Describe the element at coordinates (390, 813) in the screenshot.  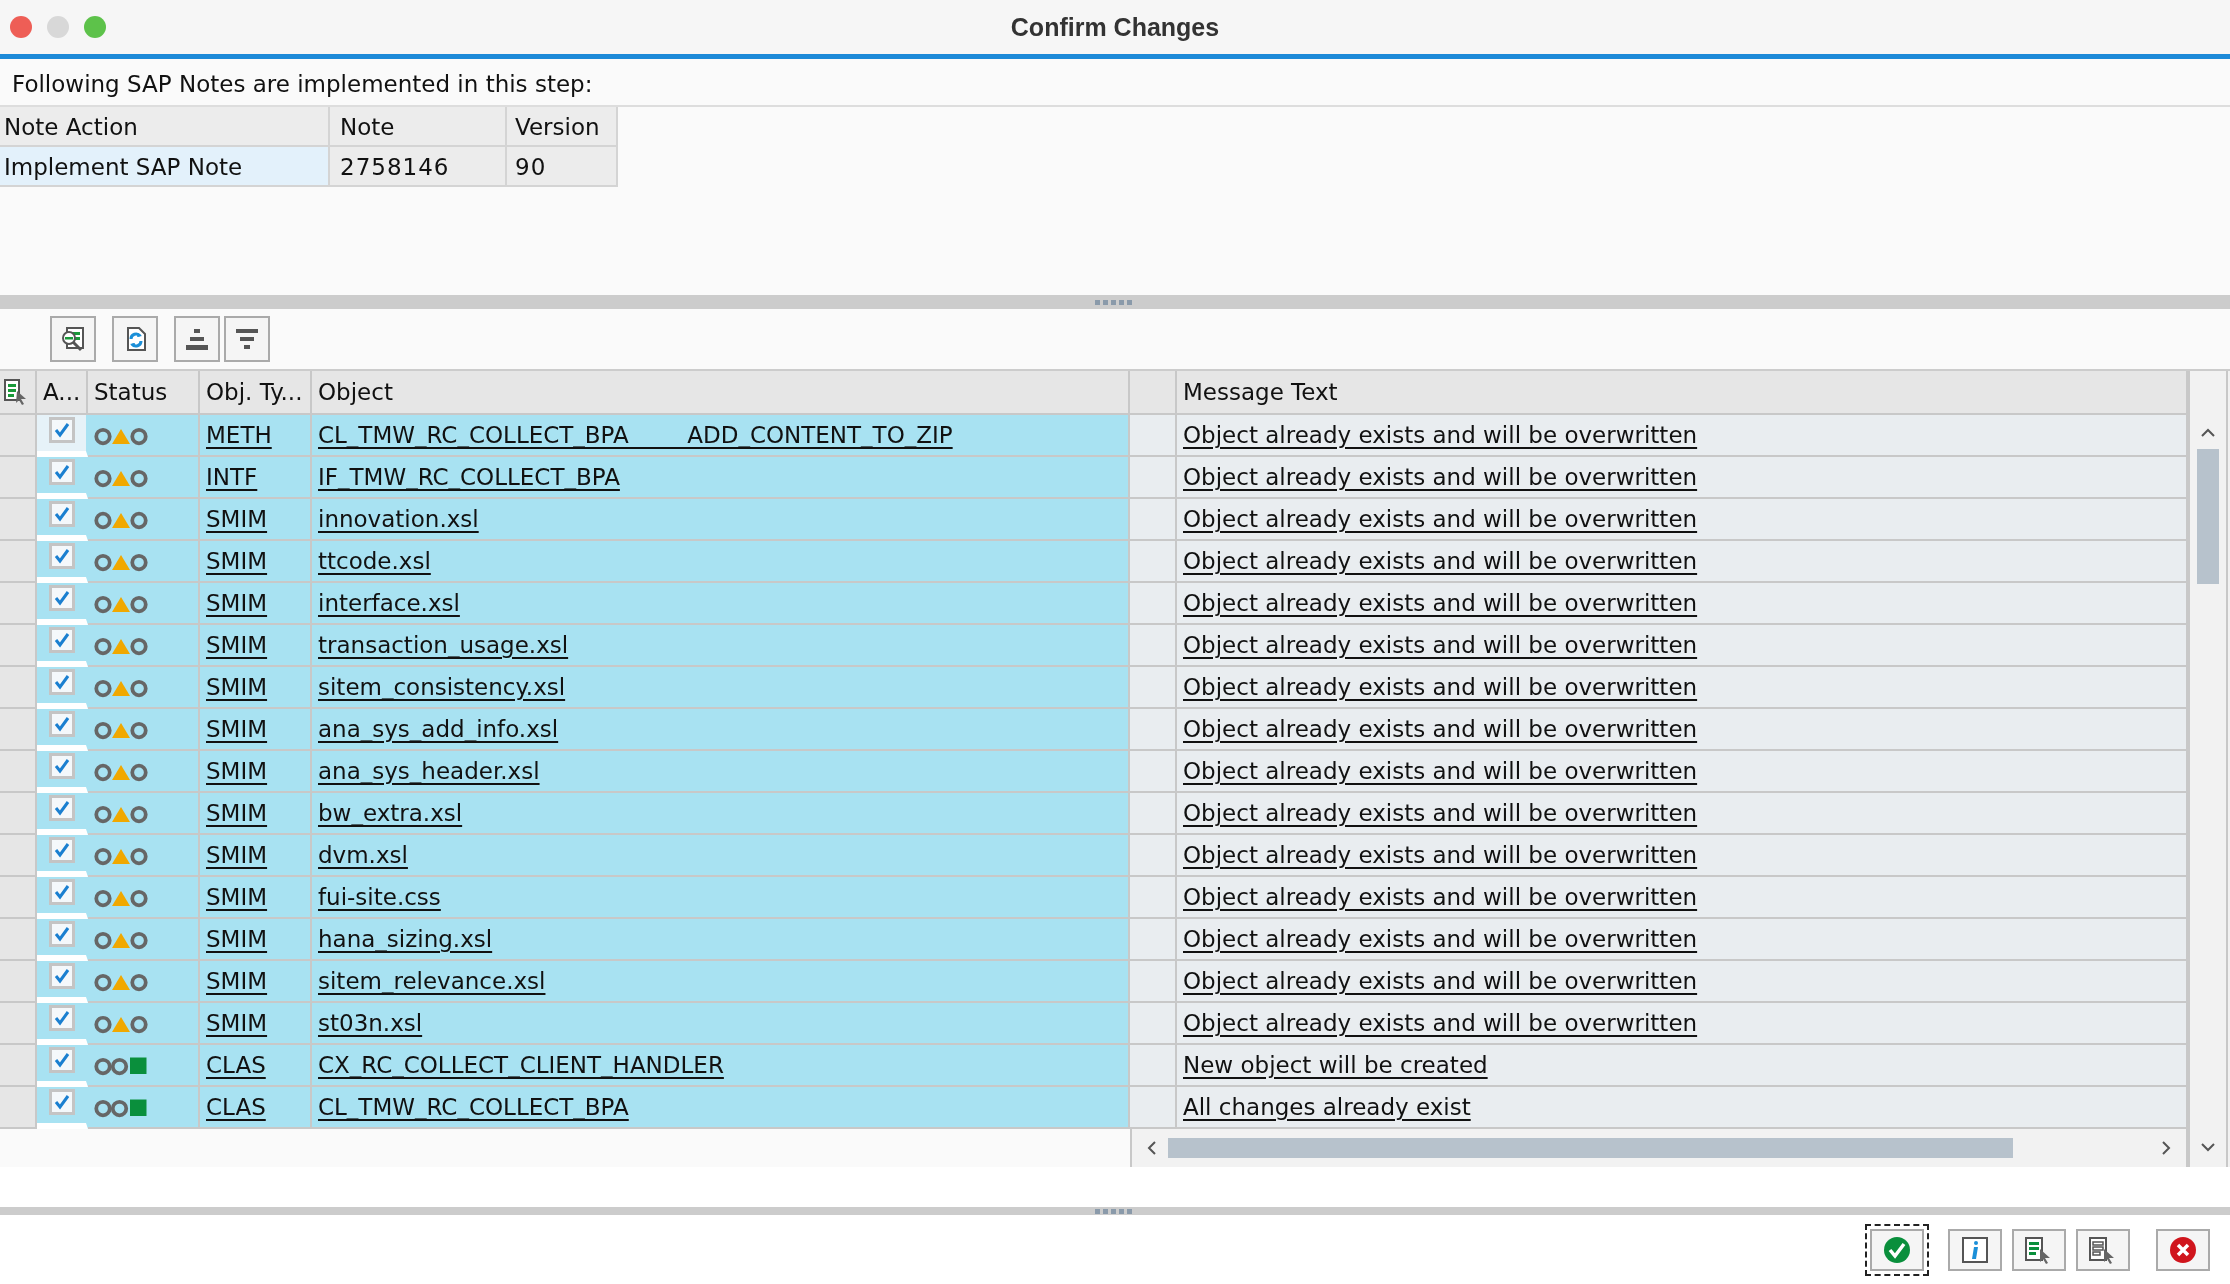
I see `object-link: bw_extra.xsl` at that location.